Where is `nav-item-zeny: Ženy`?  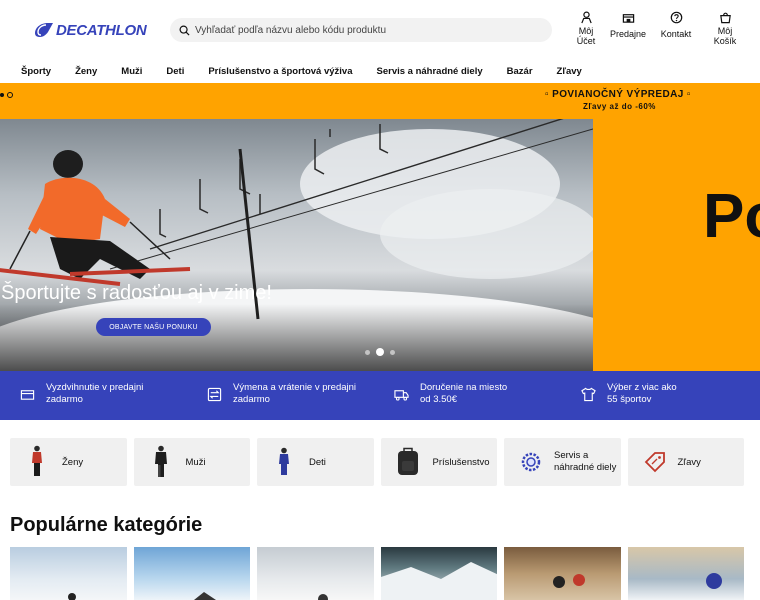
nav-item-zeny: Ženy is located at coordinates (86, 71).